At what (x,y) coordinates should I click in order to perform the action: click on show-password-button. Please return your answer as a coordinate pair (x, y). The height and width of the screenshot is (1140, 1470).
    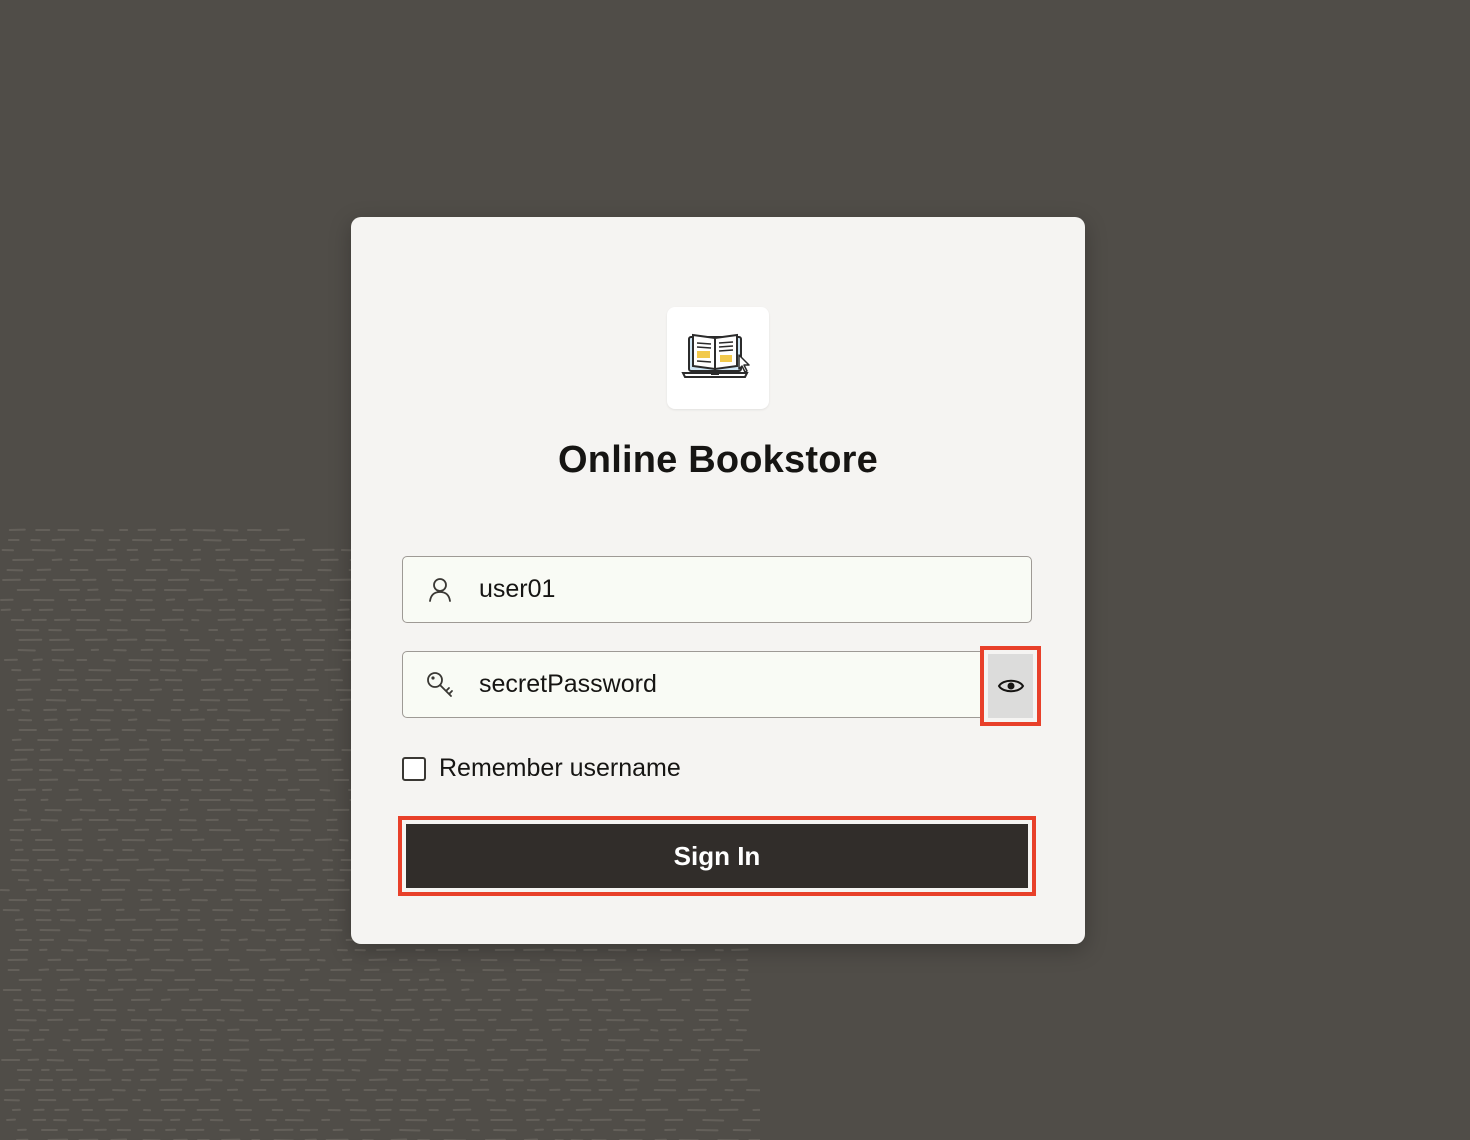
    Looking at the image, I should click on (1010, 686).